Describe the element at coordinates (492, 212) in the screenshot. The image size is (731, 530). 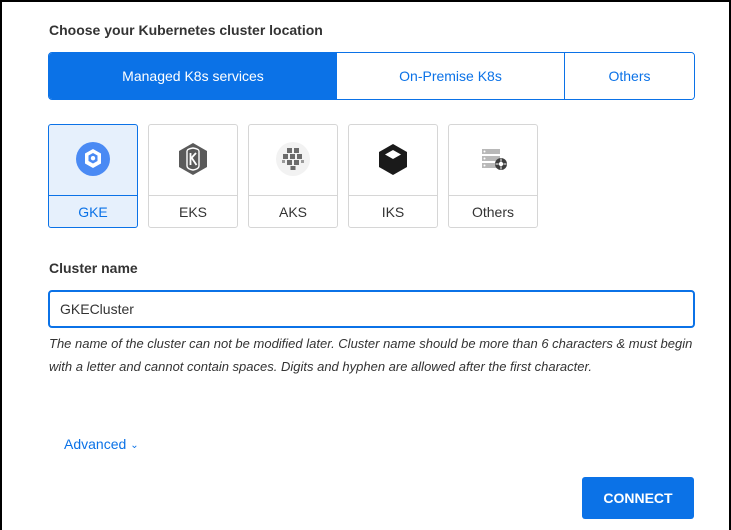
I see `provider-label: Others` at that location.